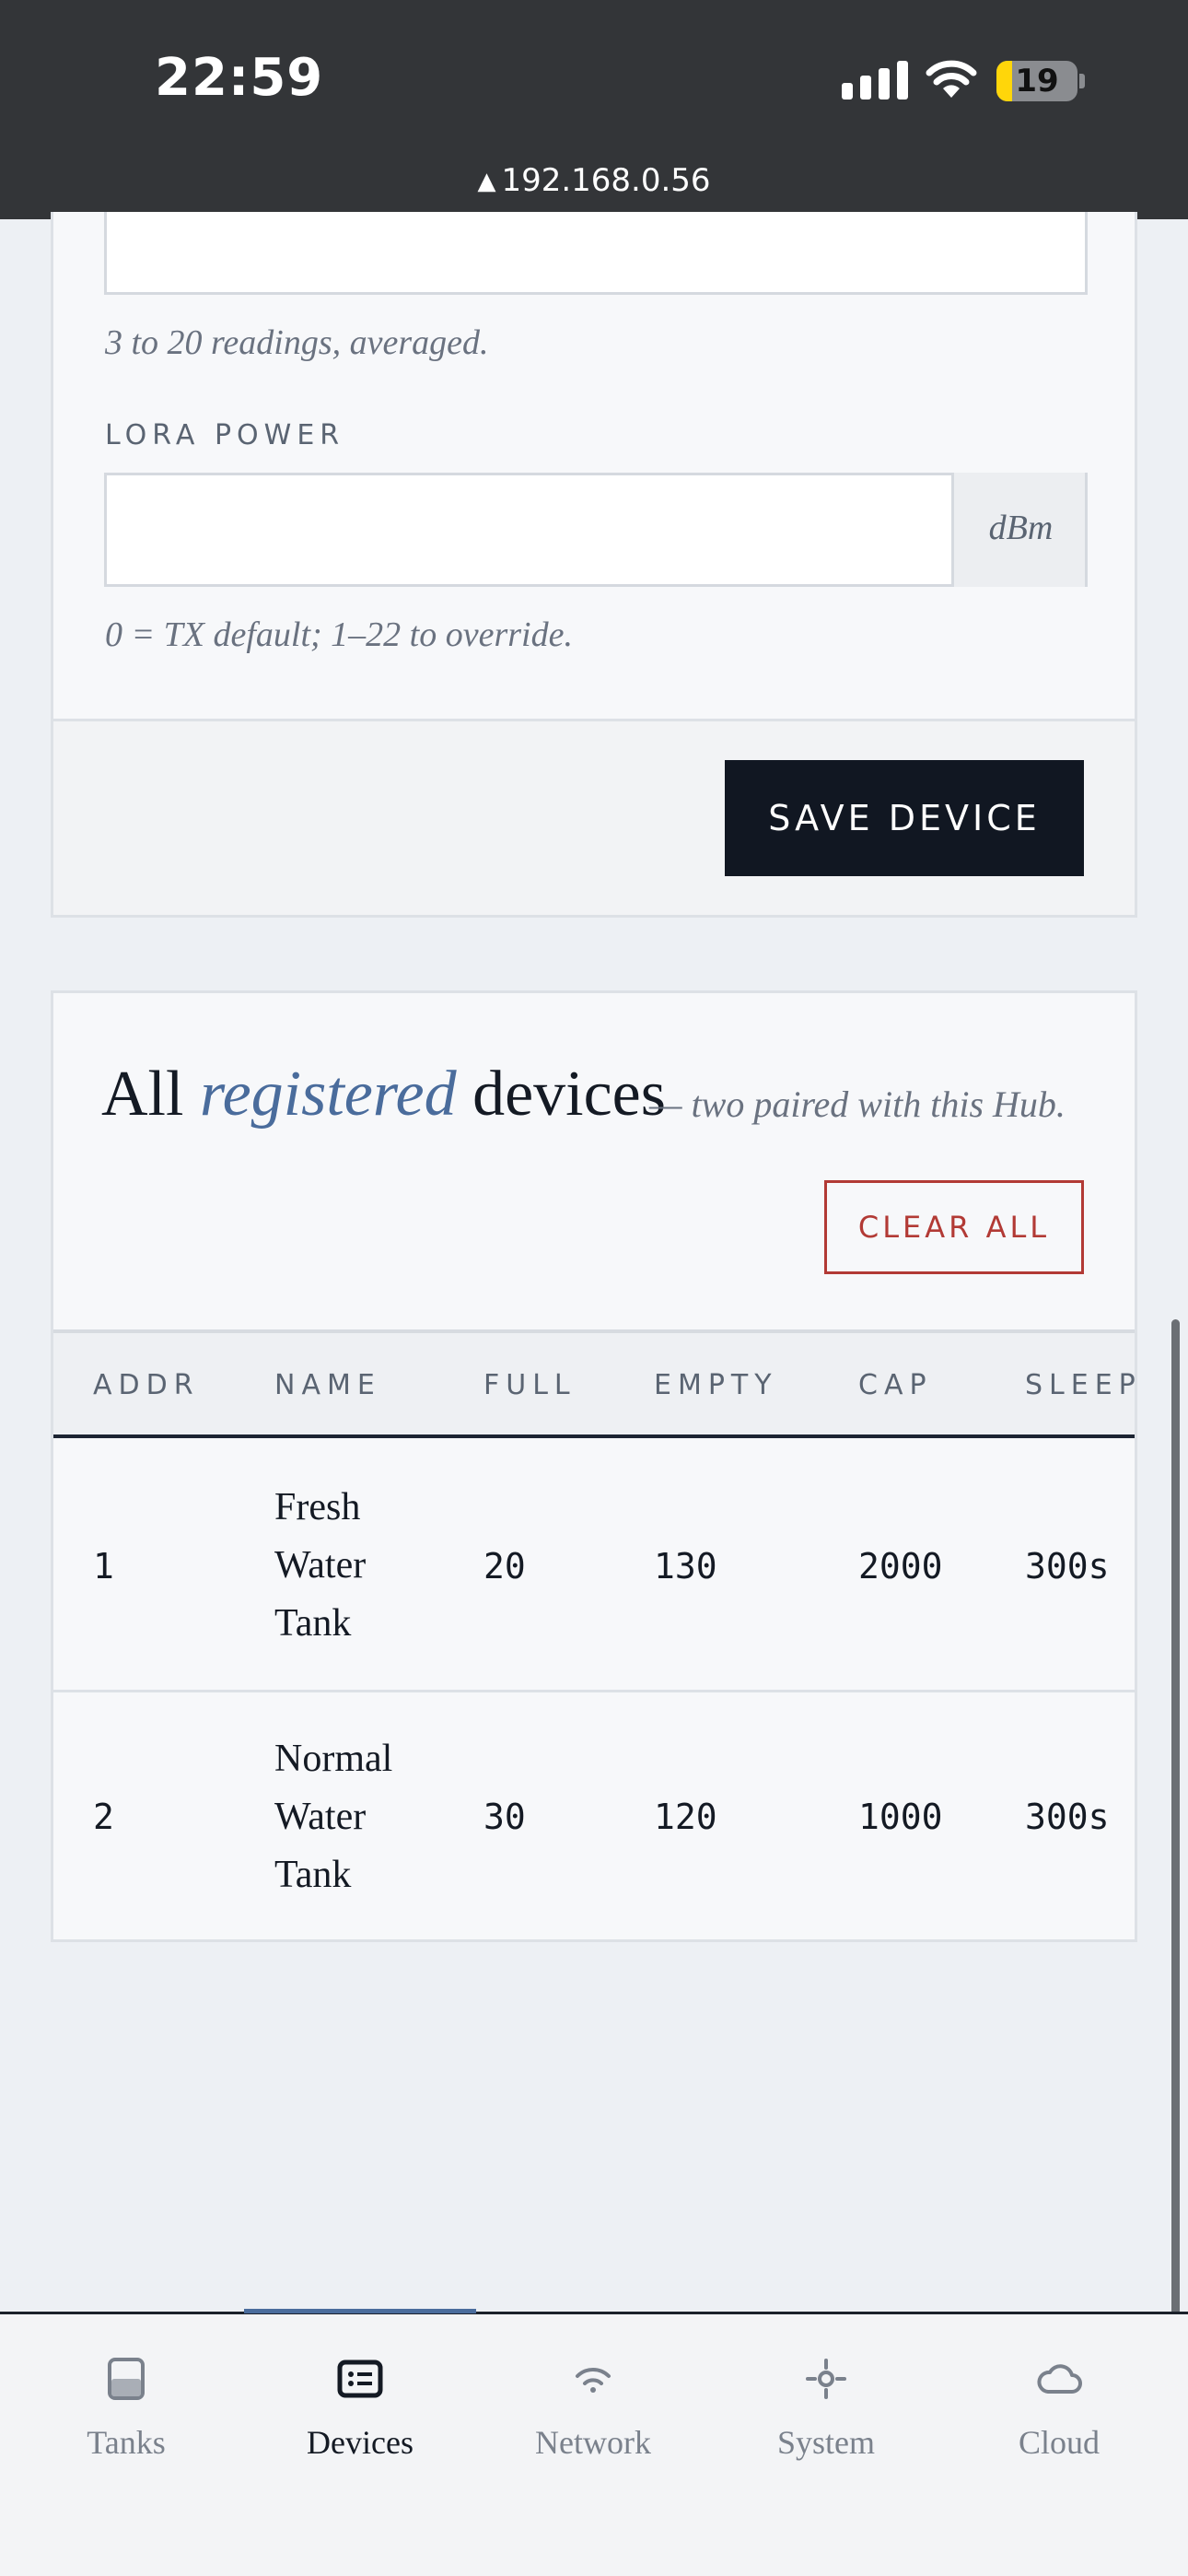  What do you see at coordinates (1059, 2442) in the screenshot?
I see `tab-label: Cloud` at bounding box center [1059, 2442].